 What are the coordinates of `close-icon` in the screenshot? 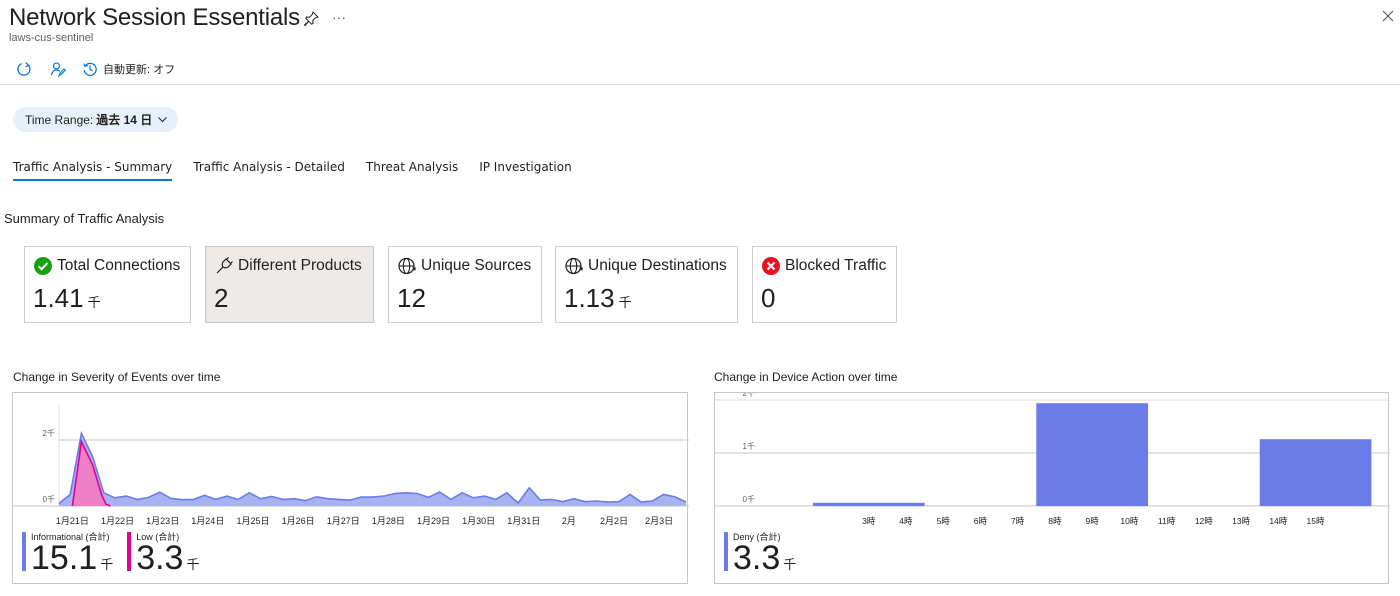 It's located at (1388, 16).